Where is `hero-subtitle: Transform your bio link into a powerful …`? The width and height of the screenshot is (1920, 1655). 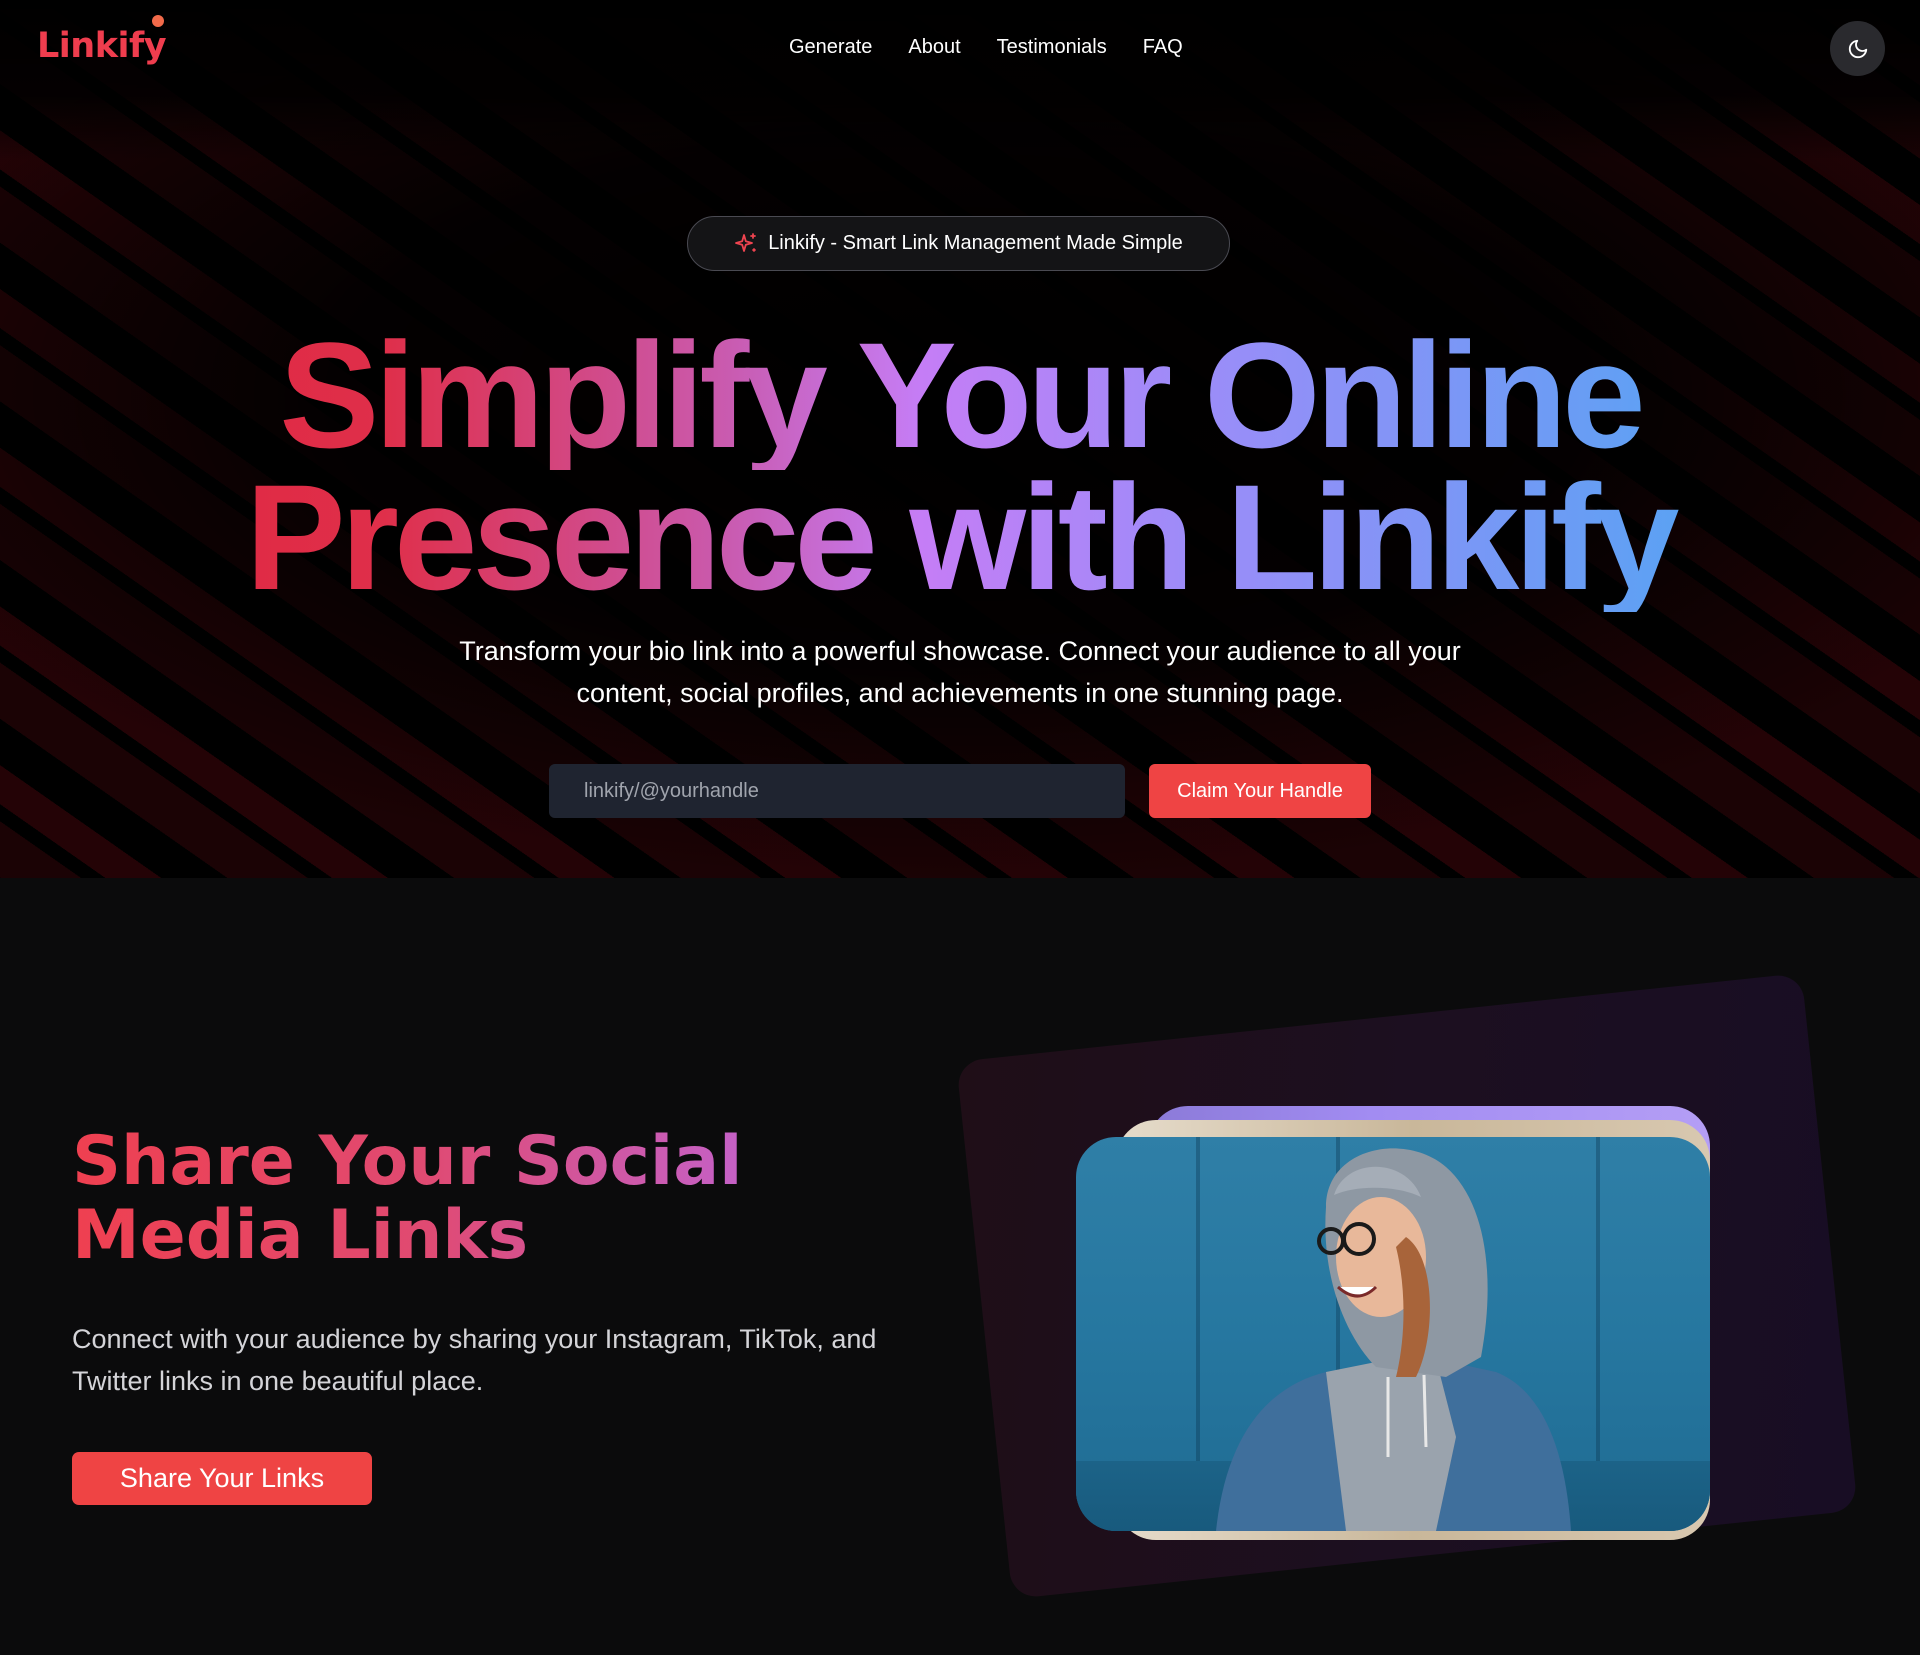
hero-subtitle: Transform your bio link into a powerful … is located at coordinates (960, 672).